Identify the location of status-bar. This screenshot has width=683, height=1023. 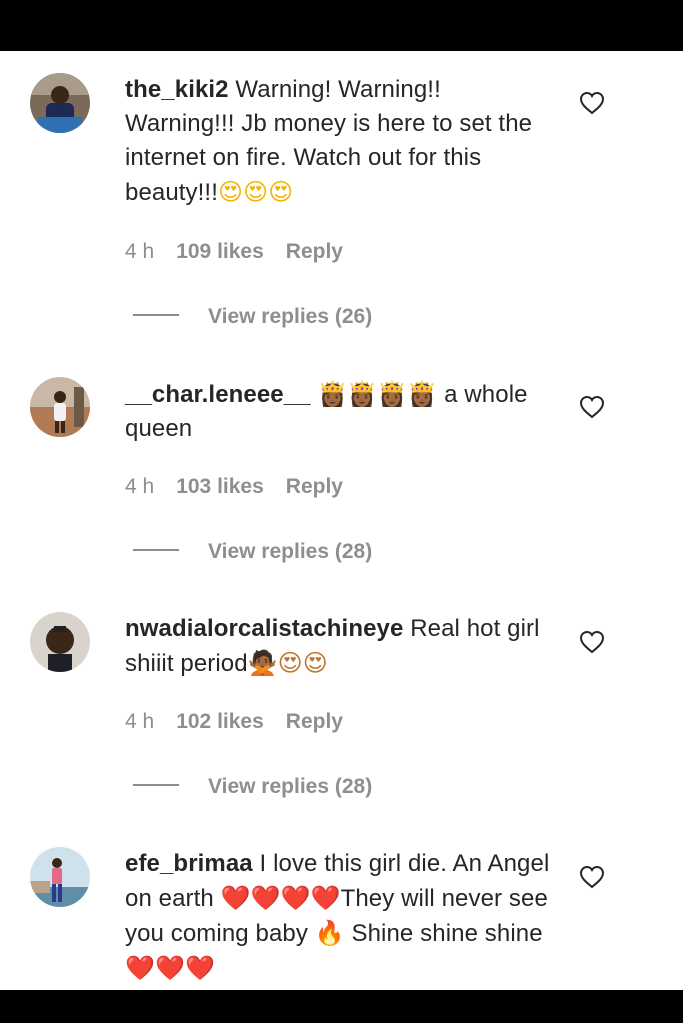
(341, 25).